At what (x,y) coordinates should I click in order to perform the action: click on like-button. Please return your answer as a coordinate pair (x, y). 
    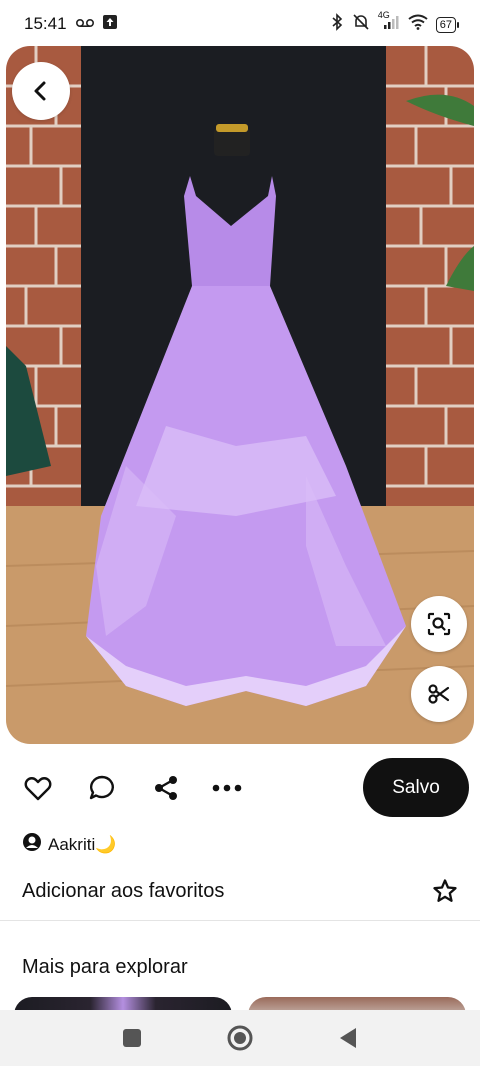
    Looking at the image, I should click on (38, 788).